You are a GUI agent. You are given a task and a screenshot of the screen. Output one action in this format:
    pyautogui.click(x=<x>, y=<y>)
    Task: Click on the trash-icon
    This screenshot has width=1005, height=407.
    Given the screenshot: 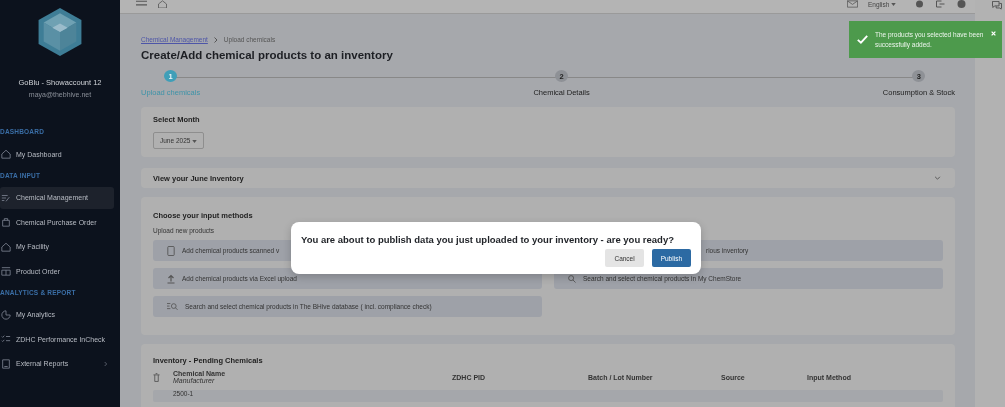 What is the action you would take?
    pyautogui.click(x=156, y=377)
    